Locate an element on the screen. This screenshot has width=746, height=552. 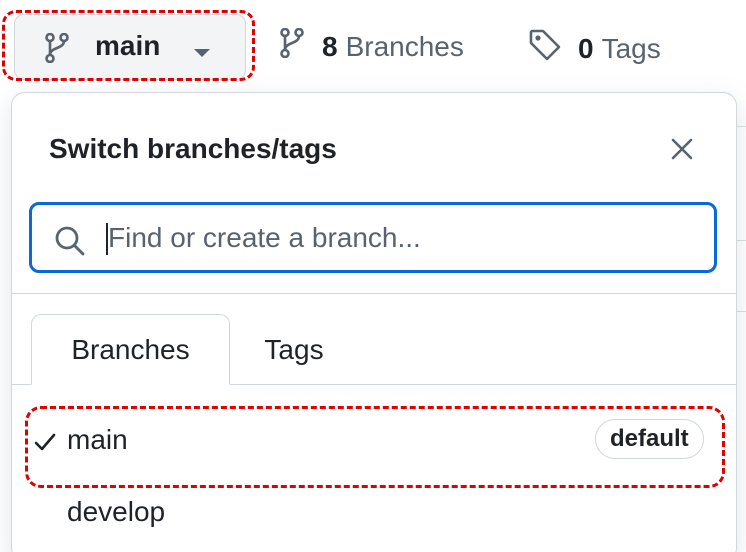
branch-search-input is located at coordinates (403, 238).